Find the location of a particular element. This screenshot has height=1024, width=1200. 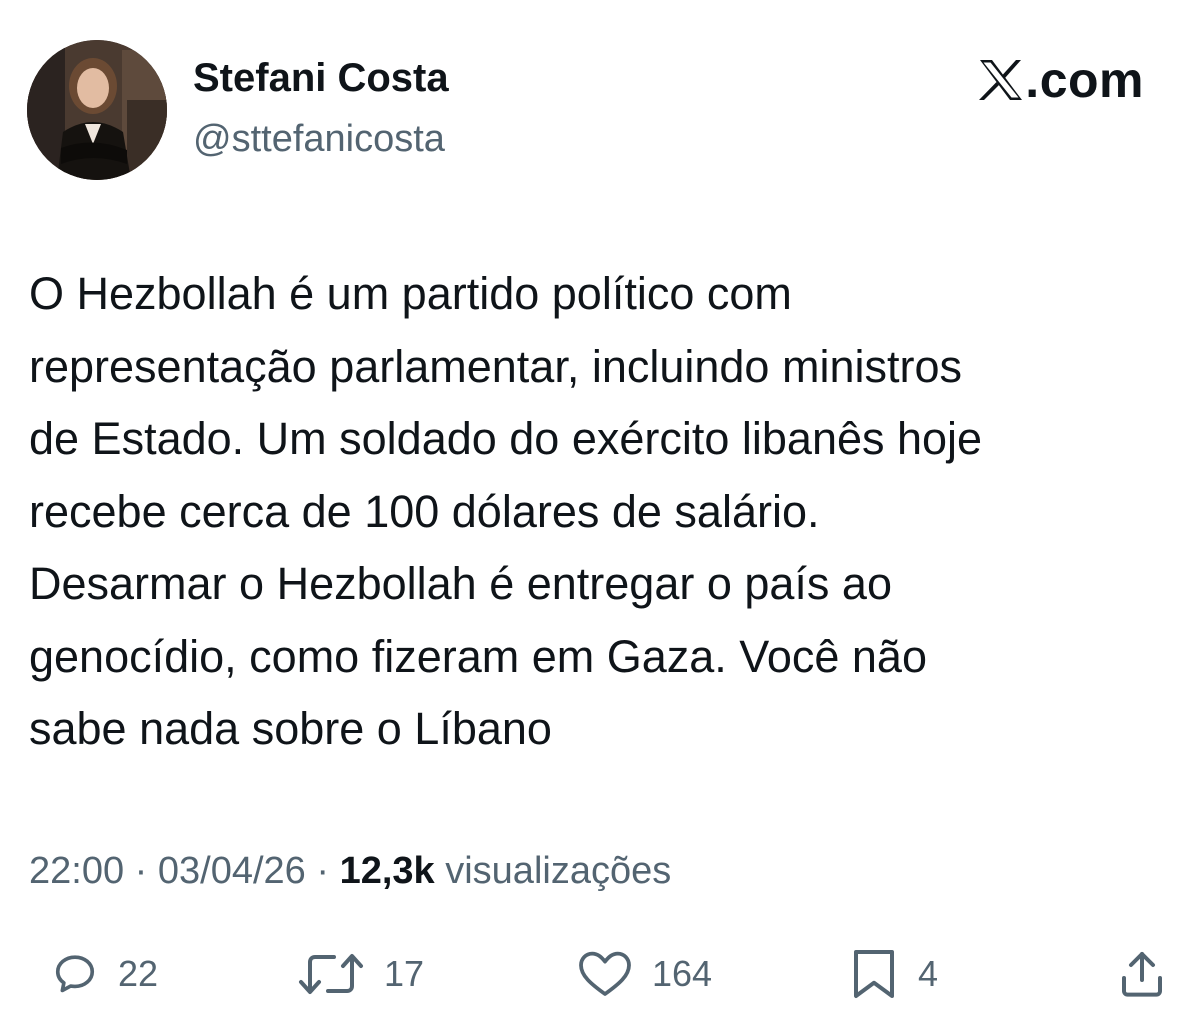

x-logo-icon is located at coordinates (1001, 80).